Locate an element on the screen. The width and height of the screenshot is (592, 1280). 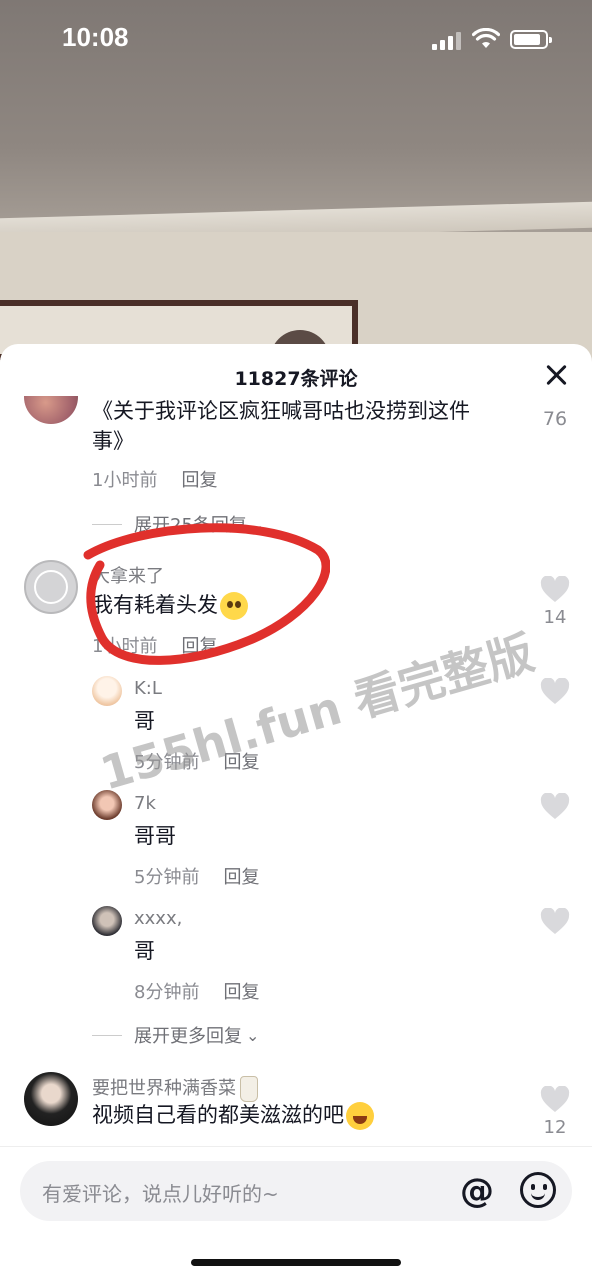
close-icon is located at coordinates (557, 375).